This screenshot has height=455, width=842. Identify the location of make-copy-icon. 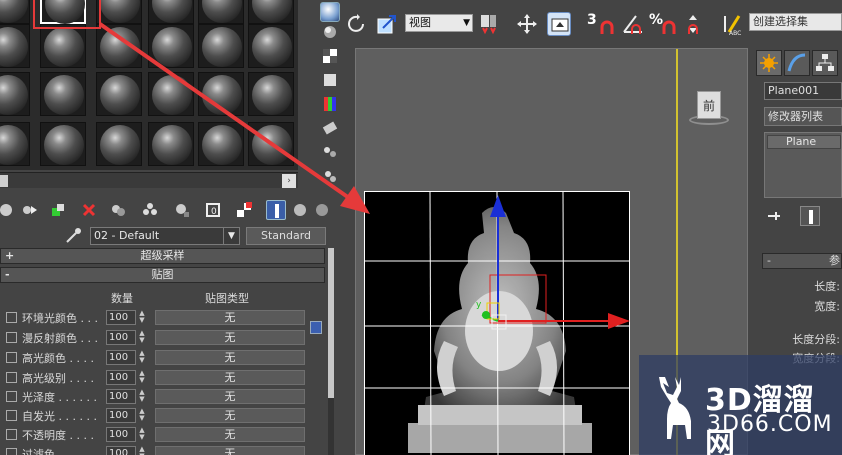
(118, 210).